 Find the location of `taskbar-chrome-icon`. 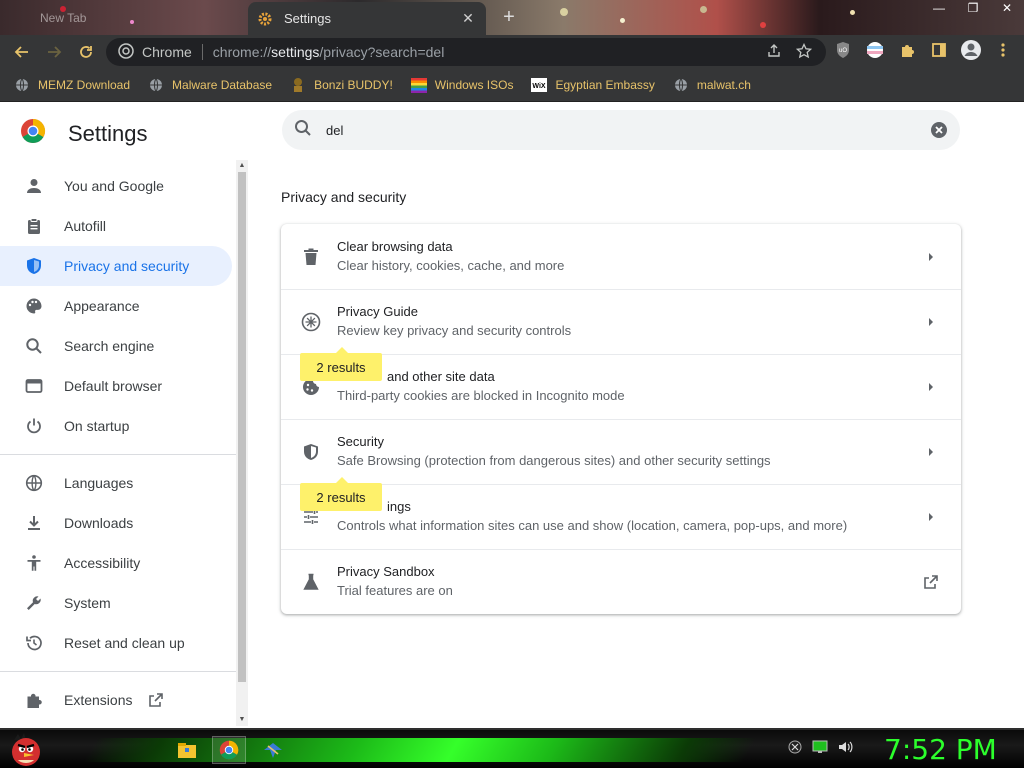

taskbar-chrome-icon is located at coordinates (229, 750).